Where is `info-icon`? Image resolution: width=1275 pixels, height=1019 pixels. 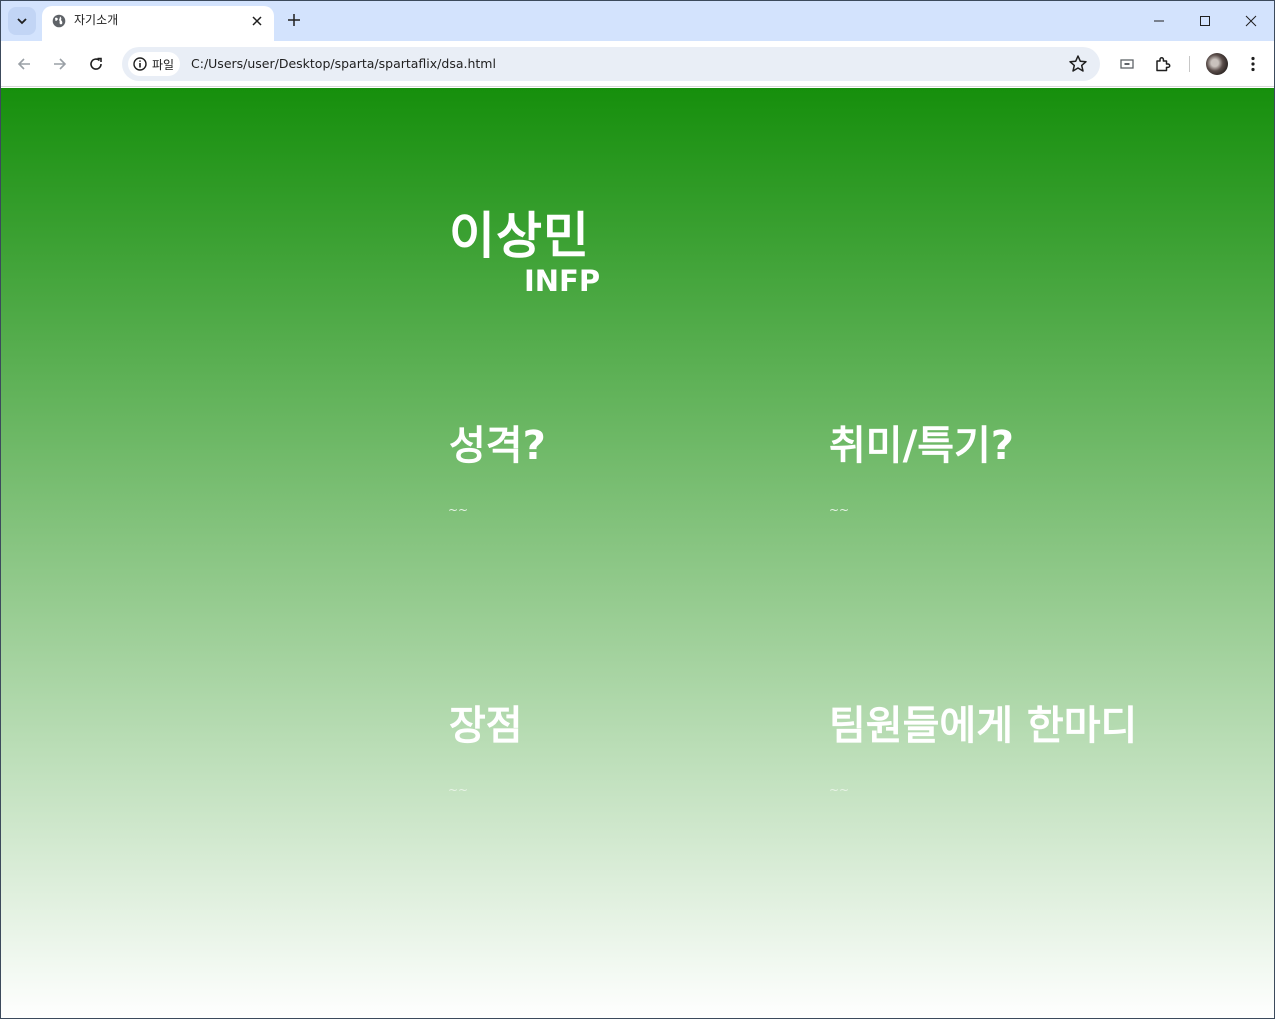
info-icon is located at coordinates (140, 64).